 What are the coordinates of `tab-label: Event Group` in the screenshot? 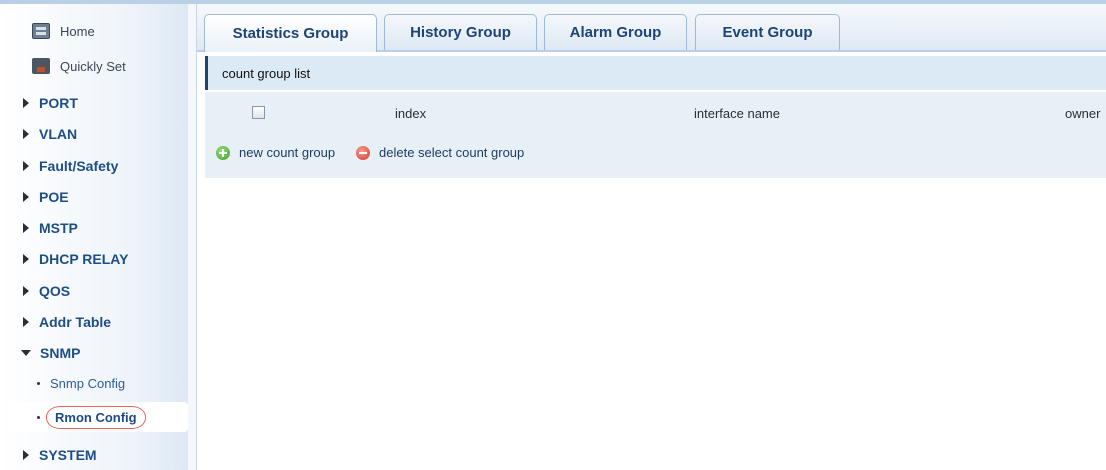 It's located at (767, 32).